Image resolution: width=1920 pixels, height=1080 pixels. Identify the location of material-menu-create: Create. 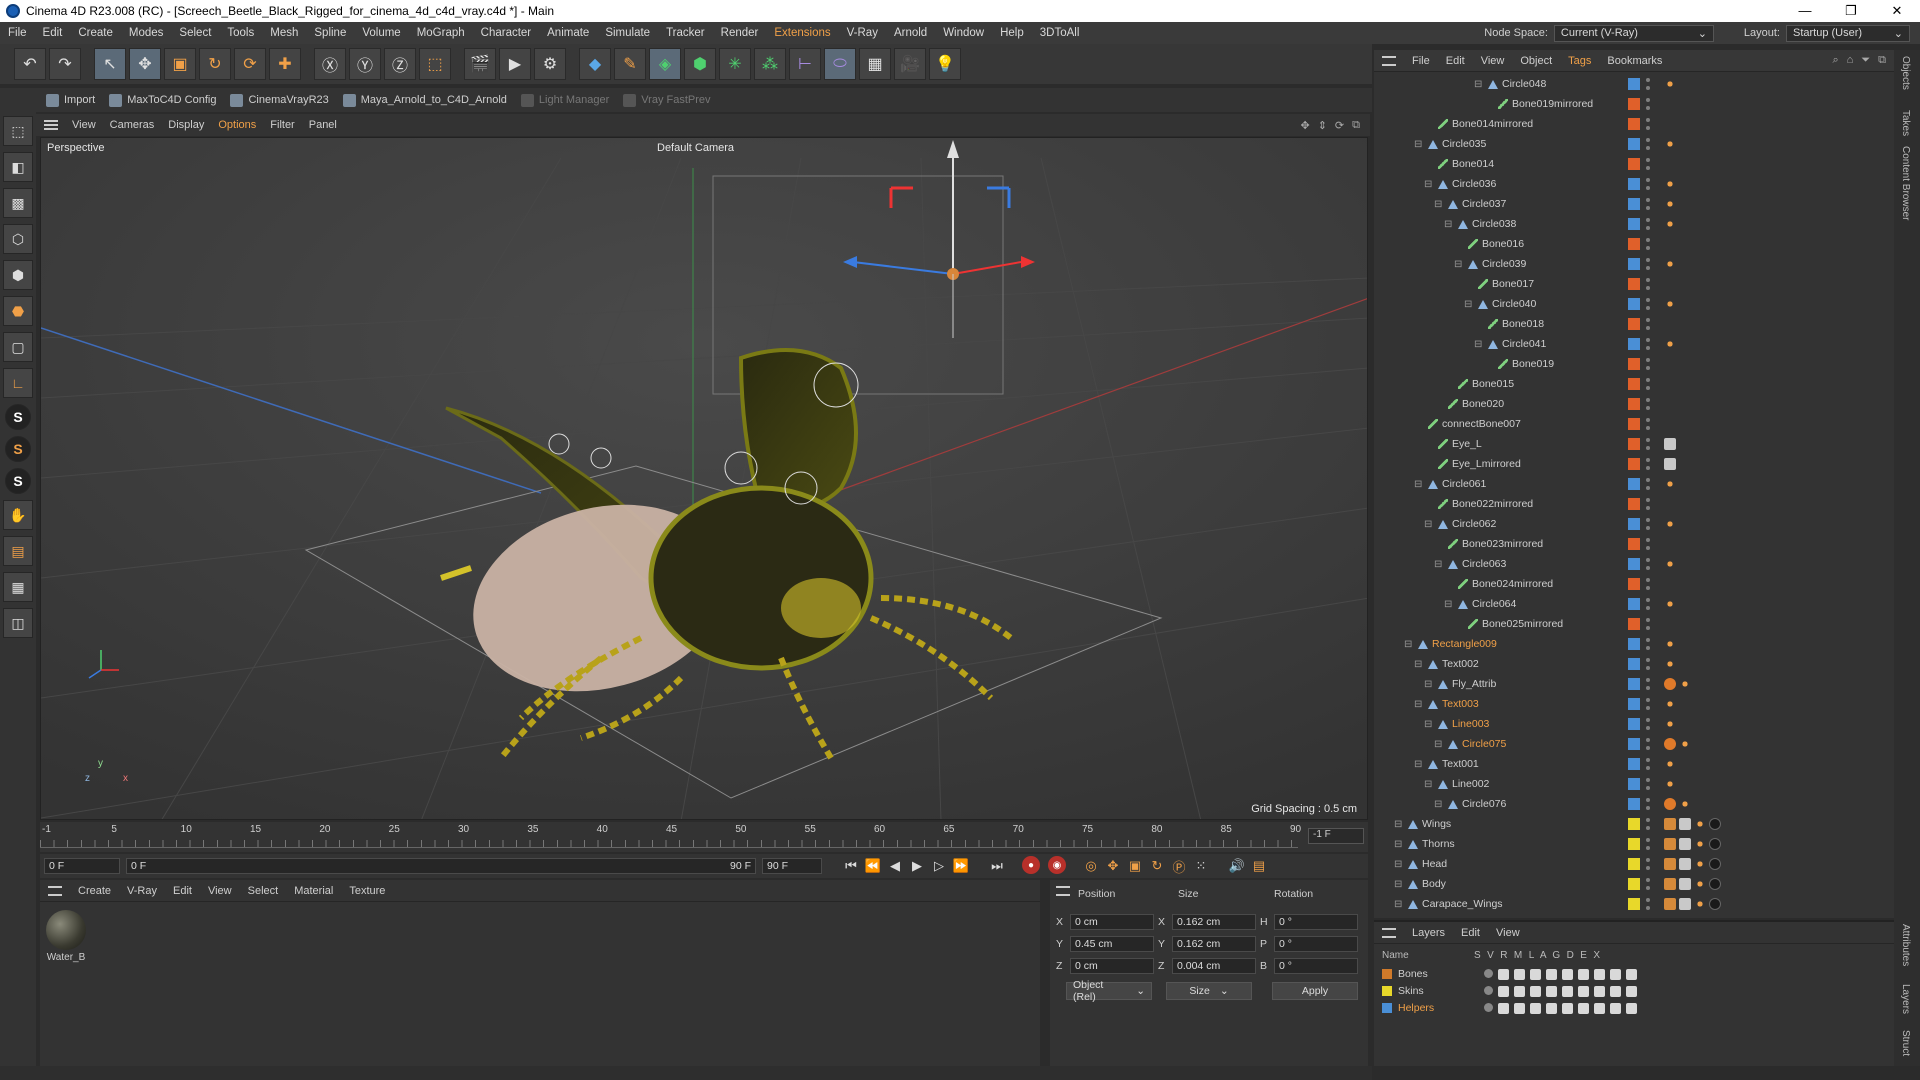
(94, 891).